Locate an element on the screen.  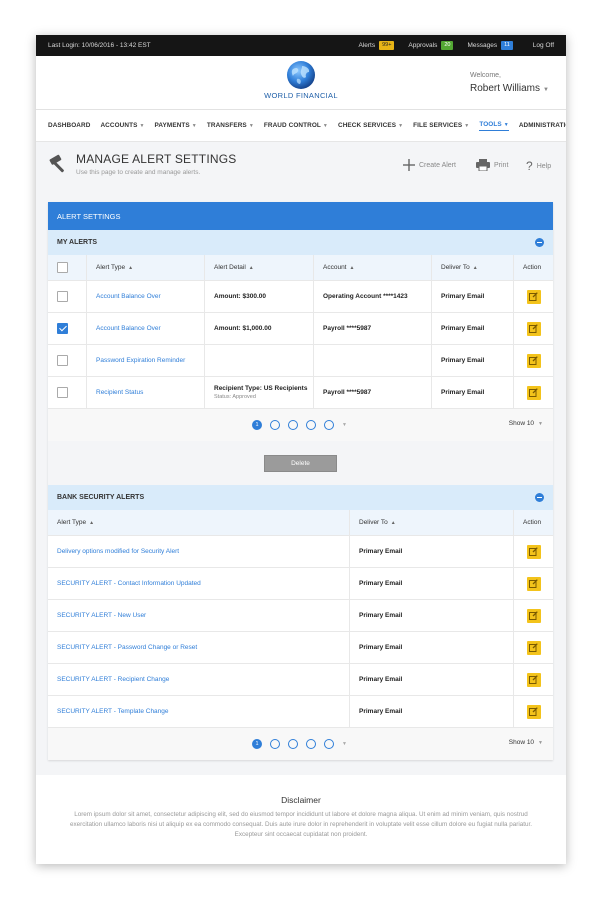
account-value: Operating Account ****1423 is located at coordinates (365, 296).